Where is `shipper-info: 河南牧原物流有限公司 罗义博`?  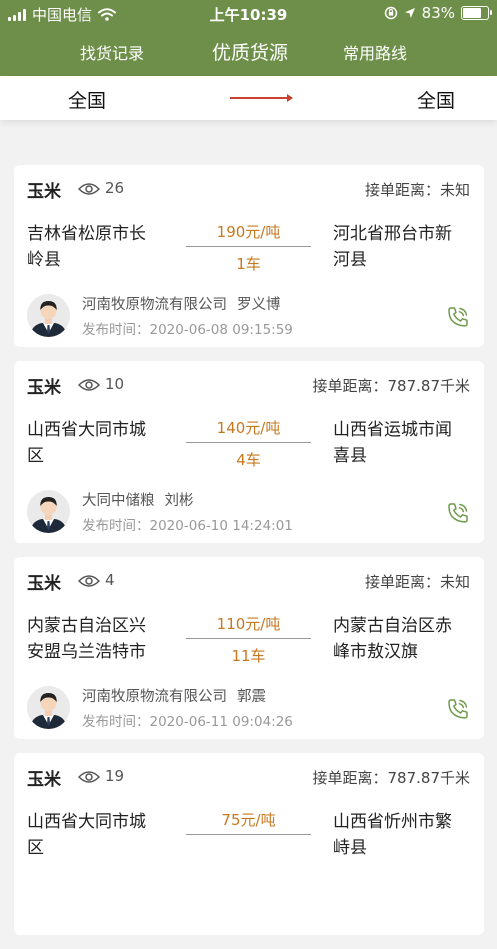
shipper-info: 河南牧原物流有限公司 罗义博 is located at coordinates (181, 303).